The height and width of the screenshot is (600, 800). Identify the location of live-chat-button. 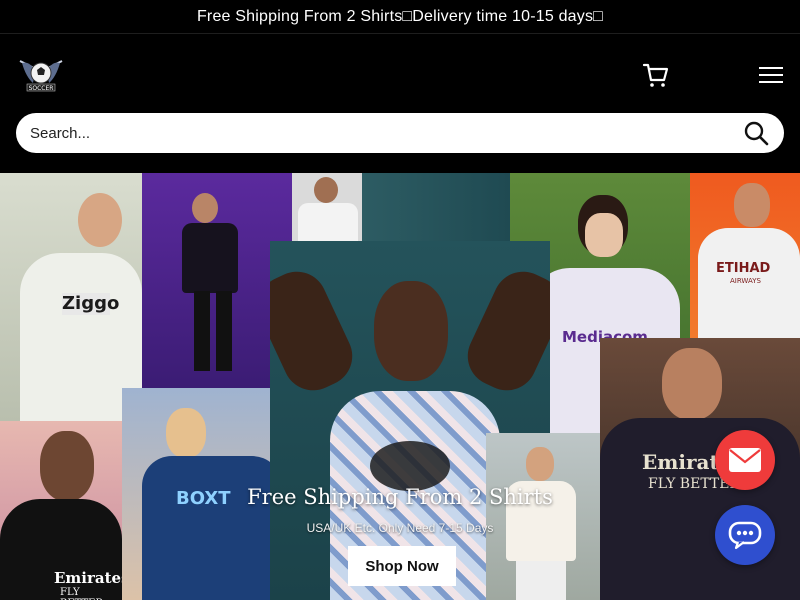
(745, 535).